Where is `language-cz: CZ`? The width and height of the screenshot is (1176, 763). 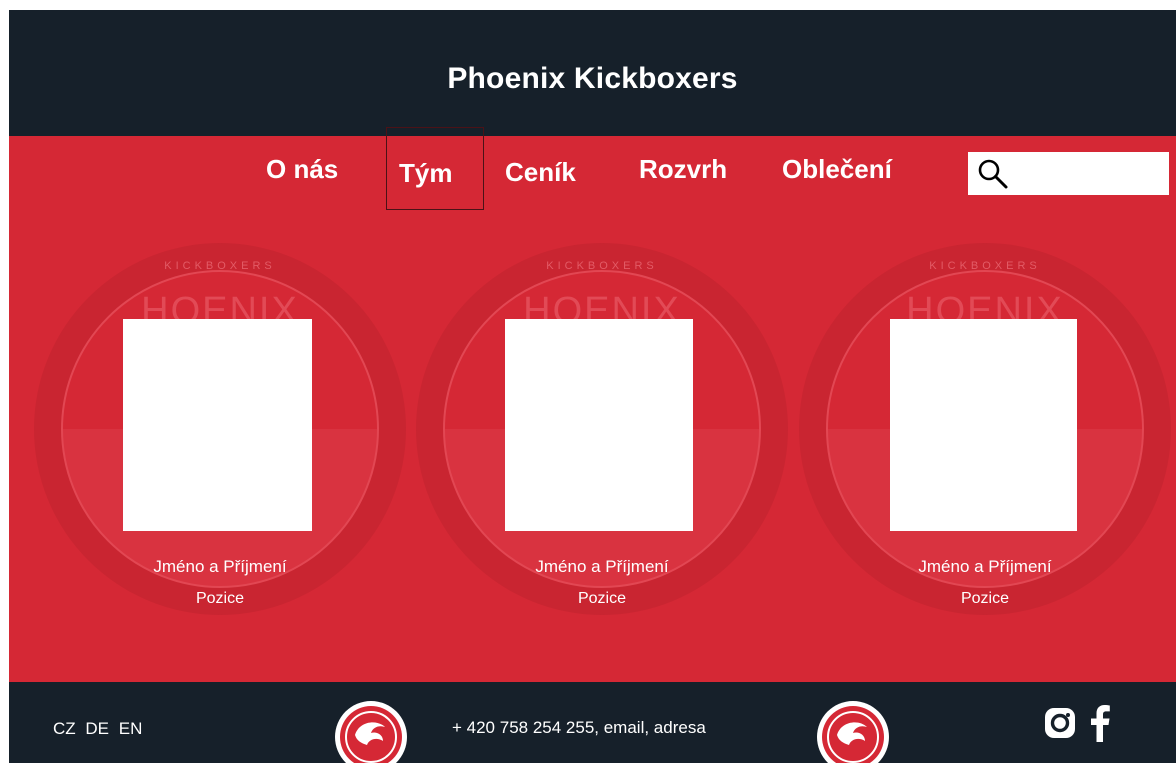 language-cz: CZ is located at coordinates (64, 728).